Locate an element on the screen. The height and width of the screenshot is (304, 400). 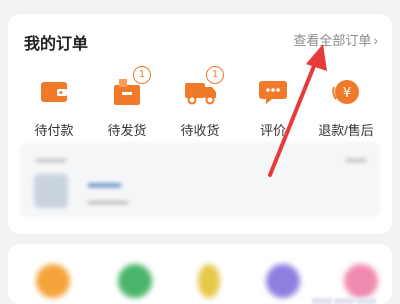
orders-title: 我的订单 is located at coordinates (56, 44).